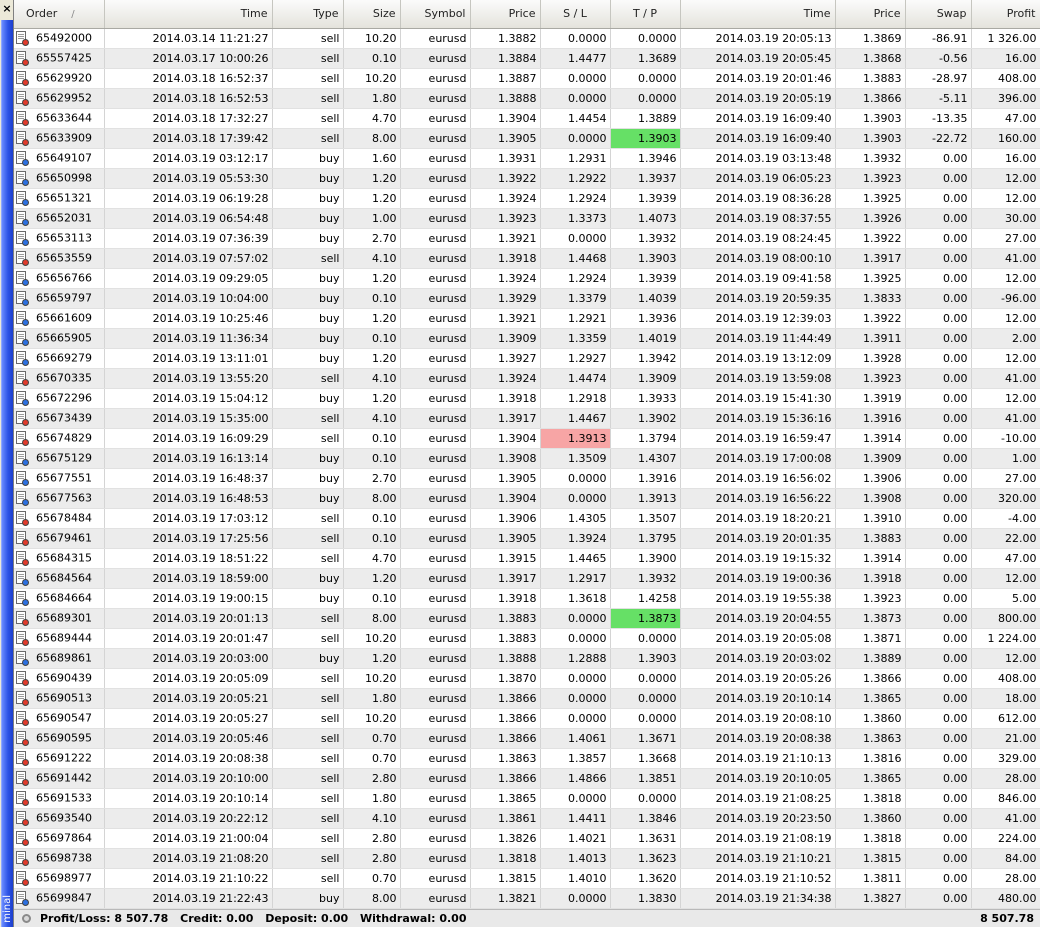  What do you see at coordinates (188, 878) in the screenshot?
I see `open-time-cell: 2014.03.19 21:10:22` at bounding box center [188, 878].